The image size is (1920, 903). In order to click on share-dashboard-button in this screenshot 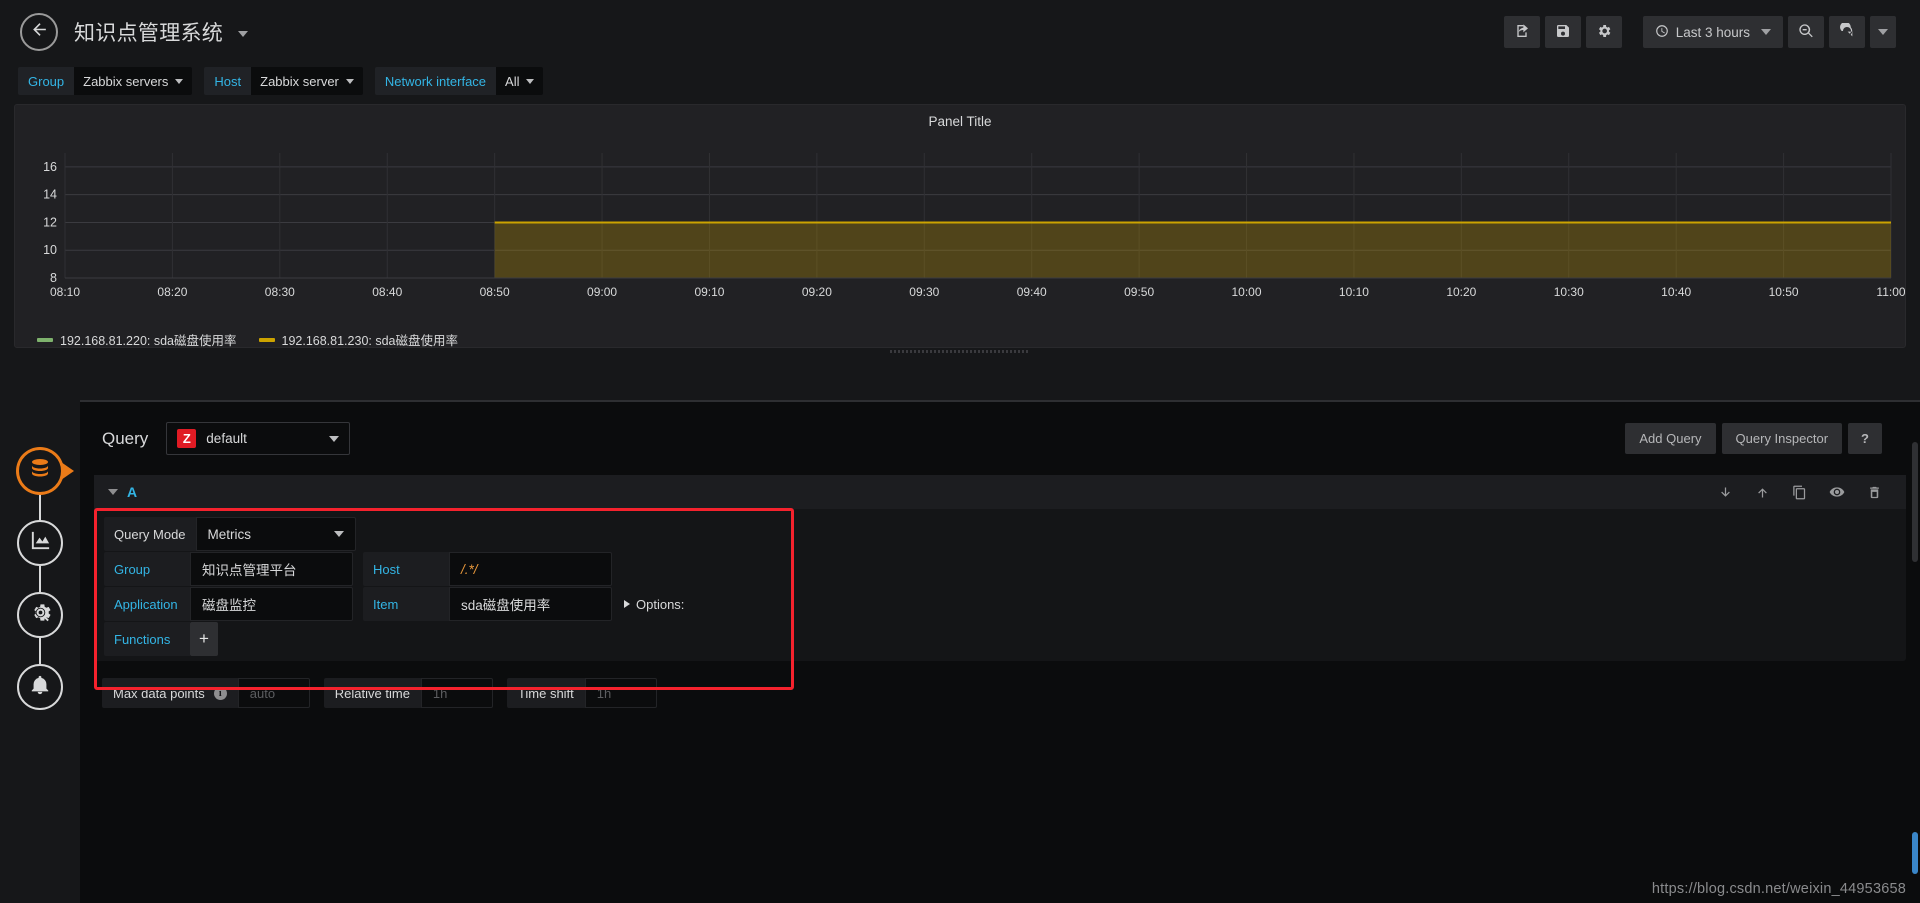, I will do `click(1521, 32)`.